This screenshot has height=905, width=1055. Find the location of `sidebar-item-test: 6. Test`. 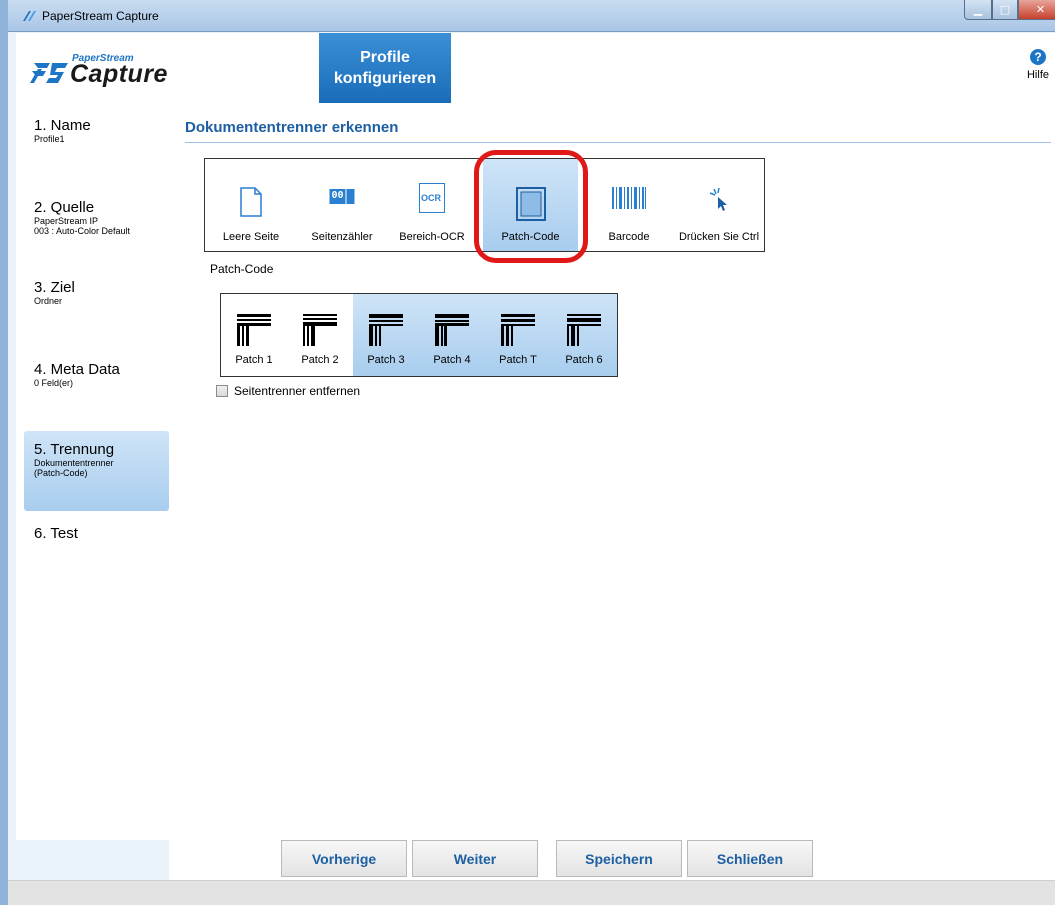

sidebar-item-test: 6. Test is located at coordinates (96, 540).